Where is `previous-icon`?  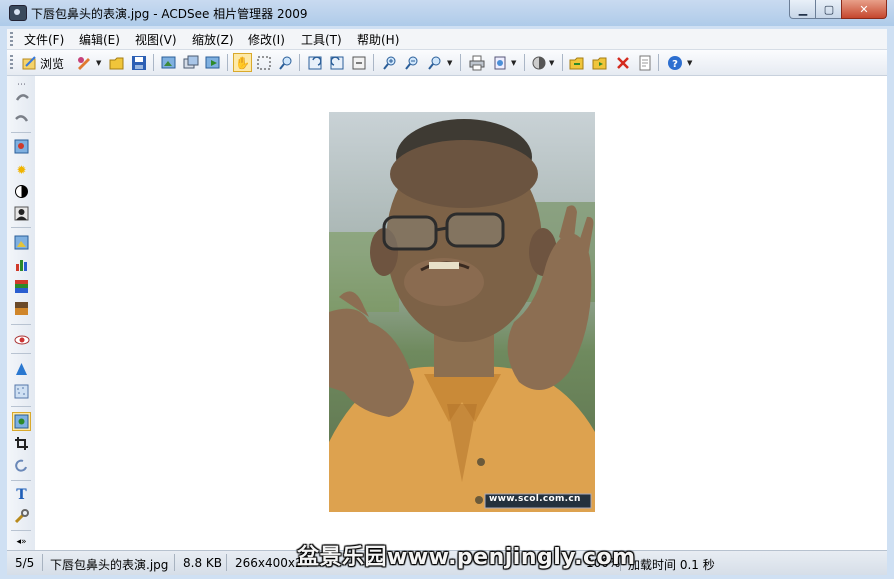
previous-icon is located at coordinates (576, 63).